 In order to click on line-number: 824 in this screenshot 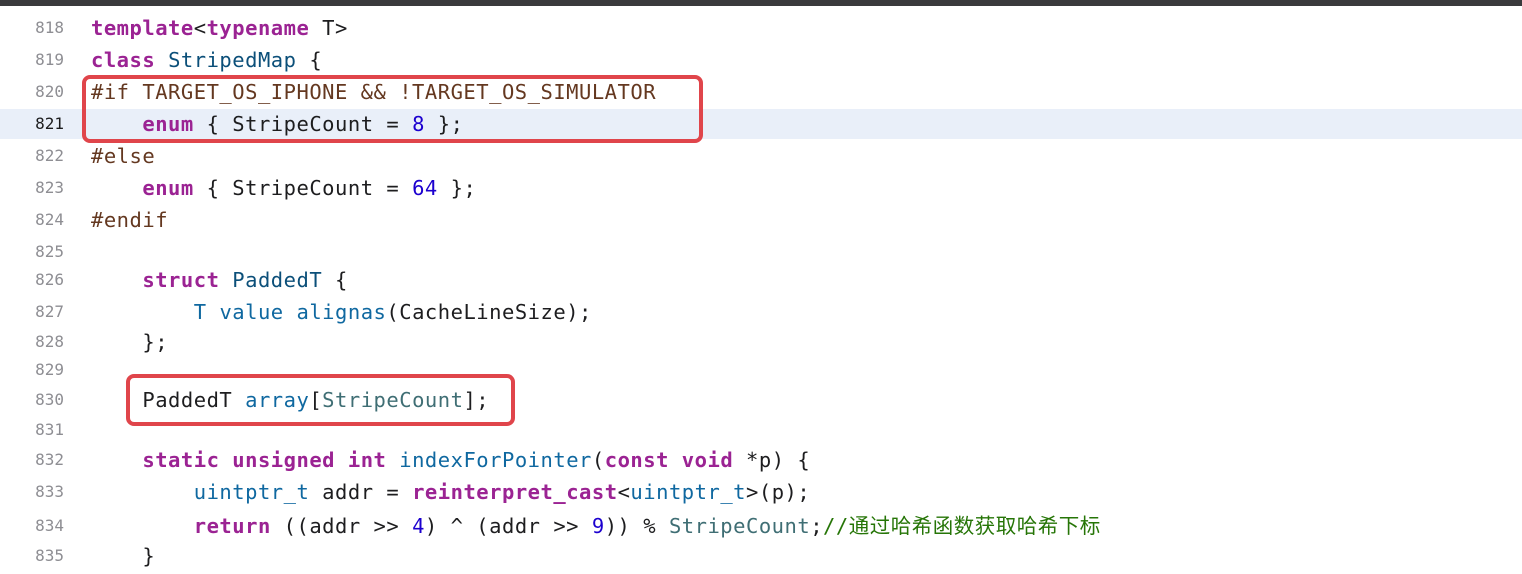, I will do `click(49, 219)`.